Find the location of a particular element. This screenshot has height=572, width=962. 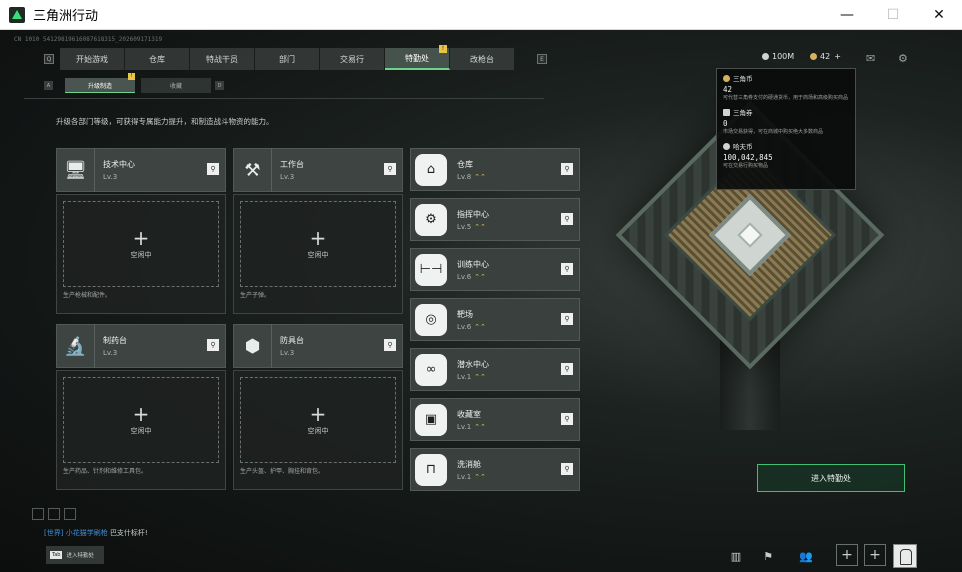

tab-special-ops: 特勤处! is located at coordinates (417, 57).